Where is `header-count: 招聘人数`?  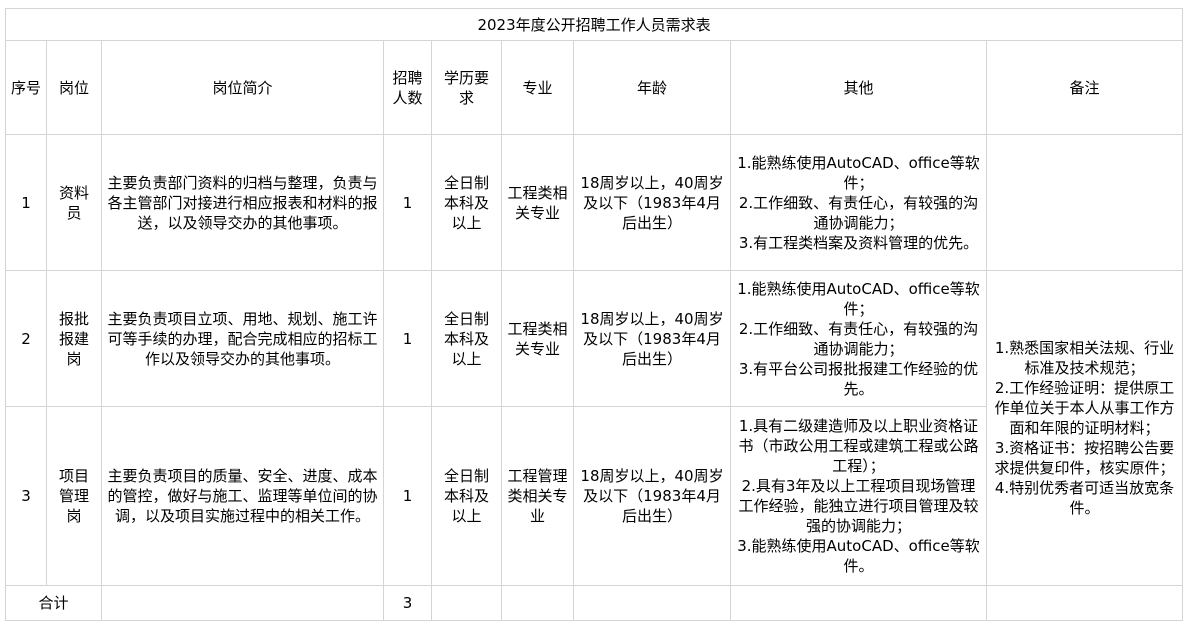 header-count: 招聘人数 is located at coordinates (407, 87).